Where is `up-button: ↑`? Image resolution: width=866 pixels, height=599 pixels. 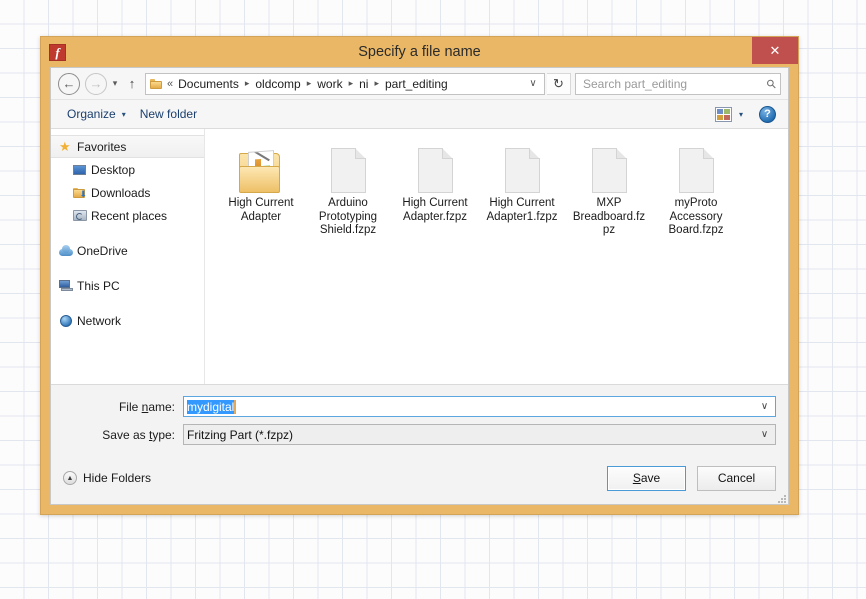
up-button: ↑ is located at coordinates (132, 83).